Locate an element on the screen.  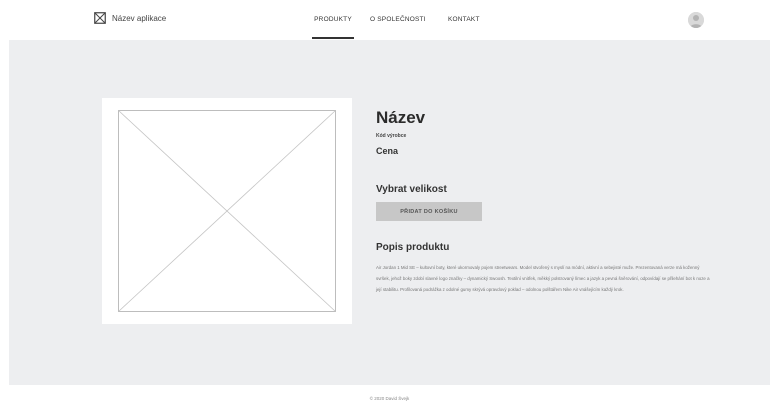
main-nav: PRODUKTY O SPOLEČNOSTI KONTAKT is located at coordinates (405, 20).